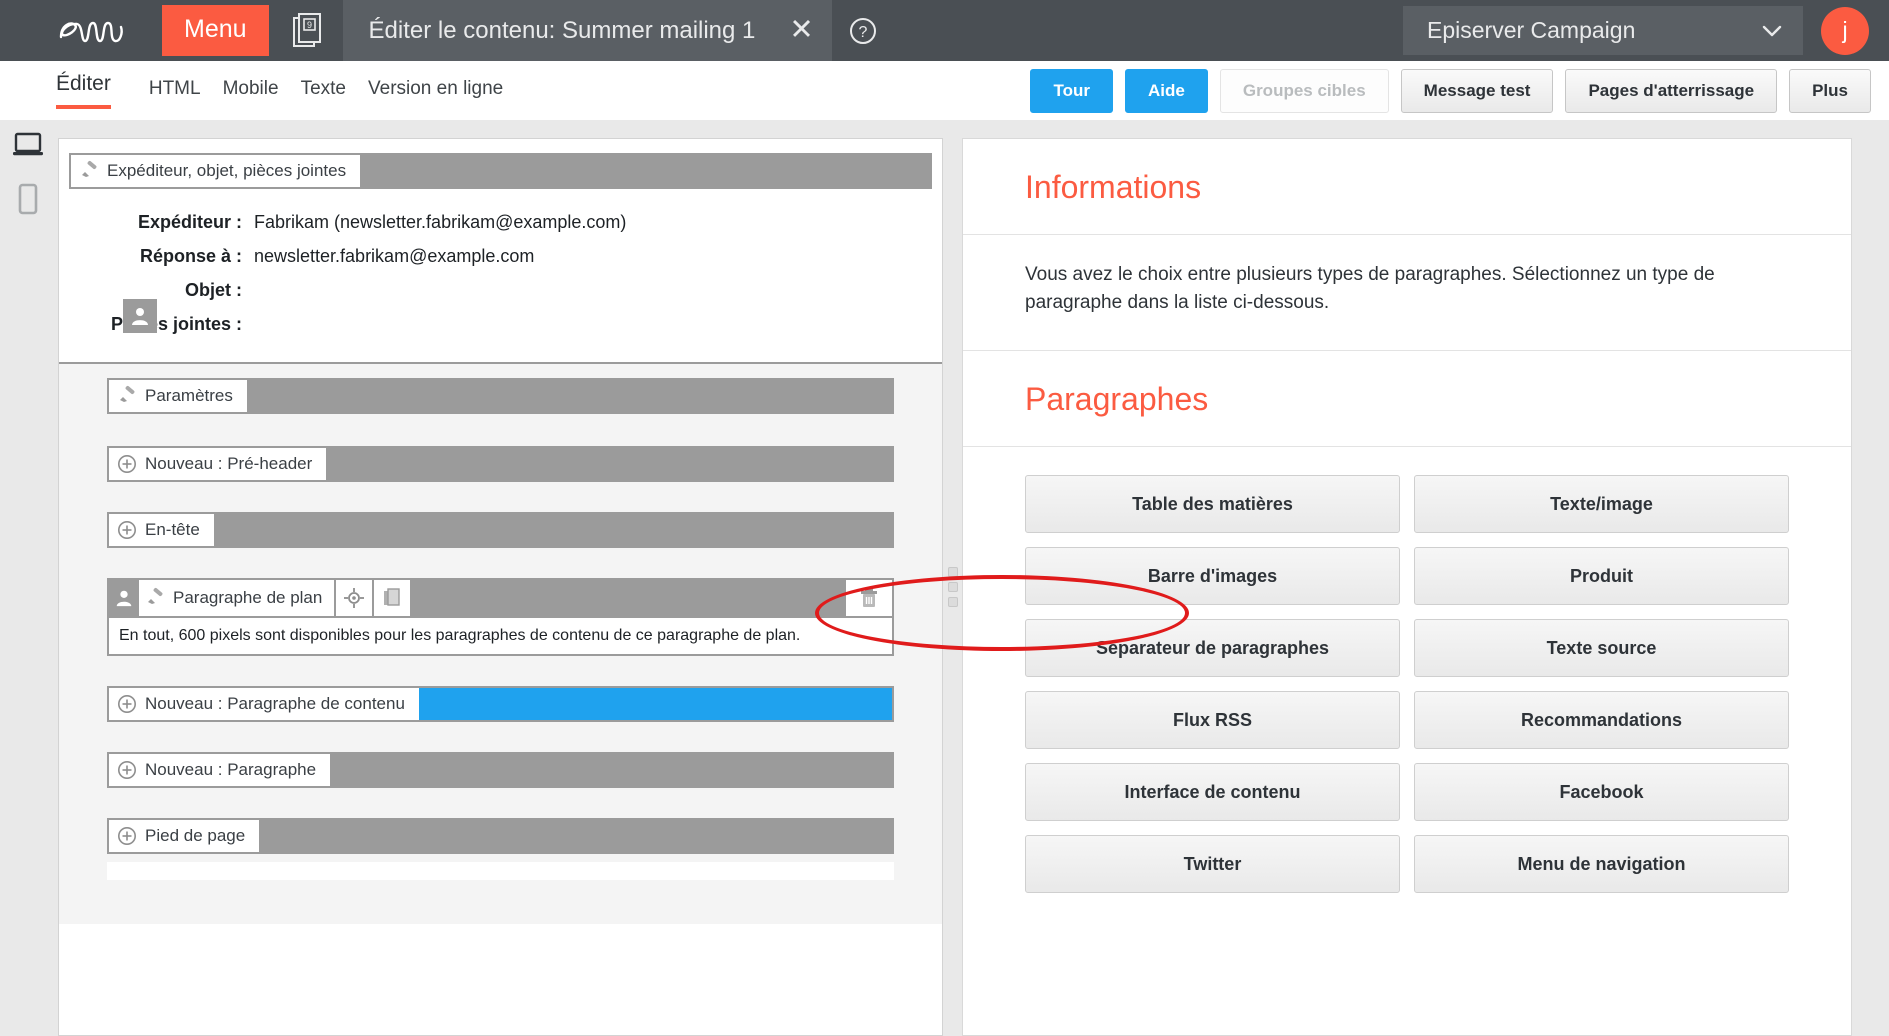  I want to click on plus-button: Plus, so click(1830, 90).